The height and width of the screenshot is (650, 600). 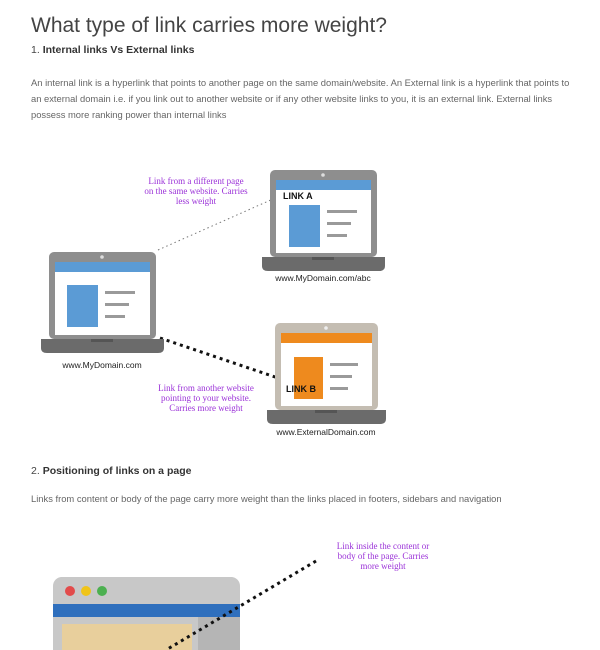 I want to click on maximize-dot-icon, so click(x=102, y=591).